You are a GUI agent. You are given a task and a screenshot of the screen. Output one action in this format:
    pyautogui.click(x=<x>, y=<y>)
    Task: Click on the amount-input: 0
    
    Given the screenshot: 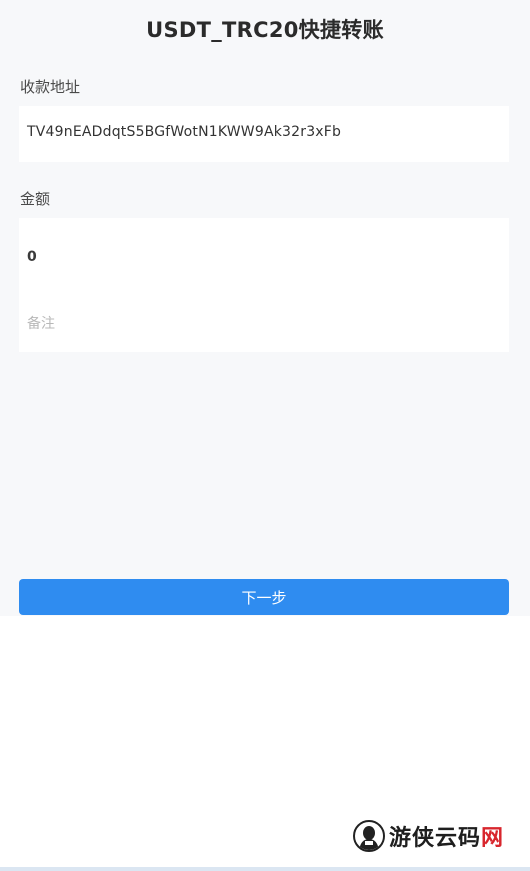 What is the action you would take?
    pyautogui.click(x=32, y=257)
    